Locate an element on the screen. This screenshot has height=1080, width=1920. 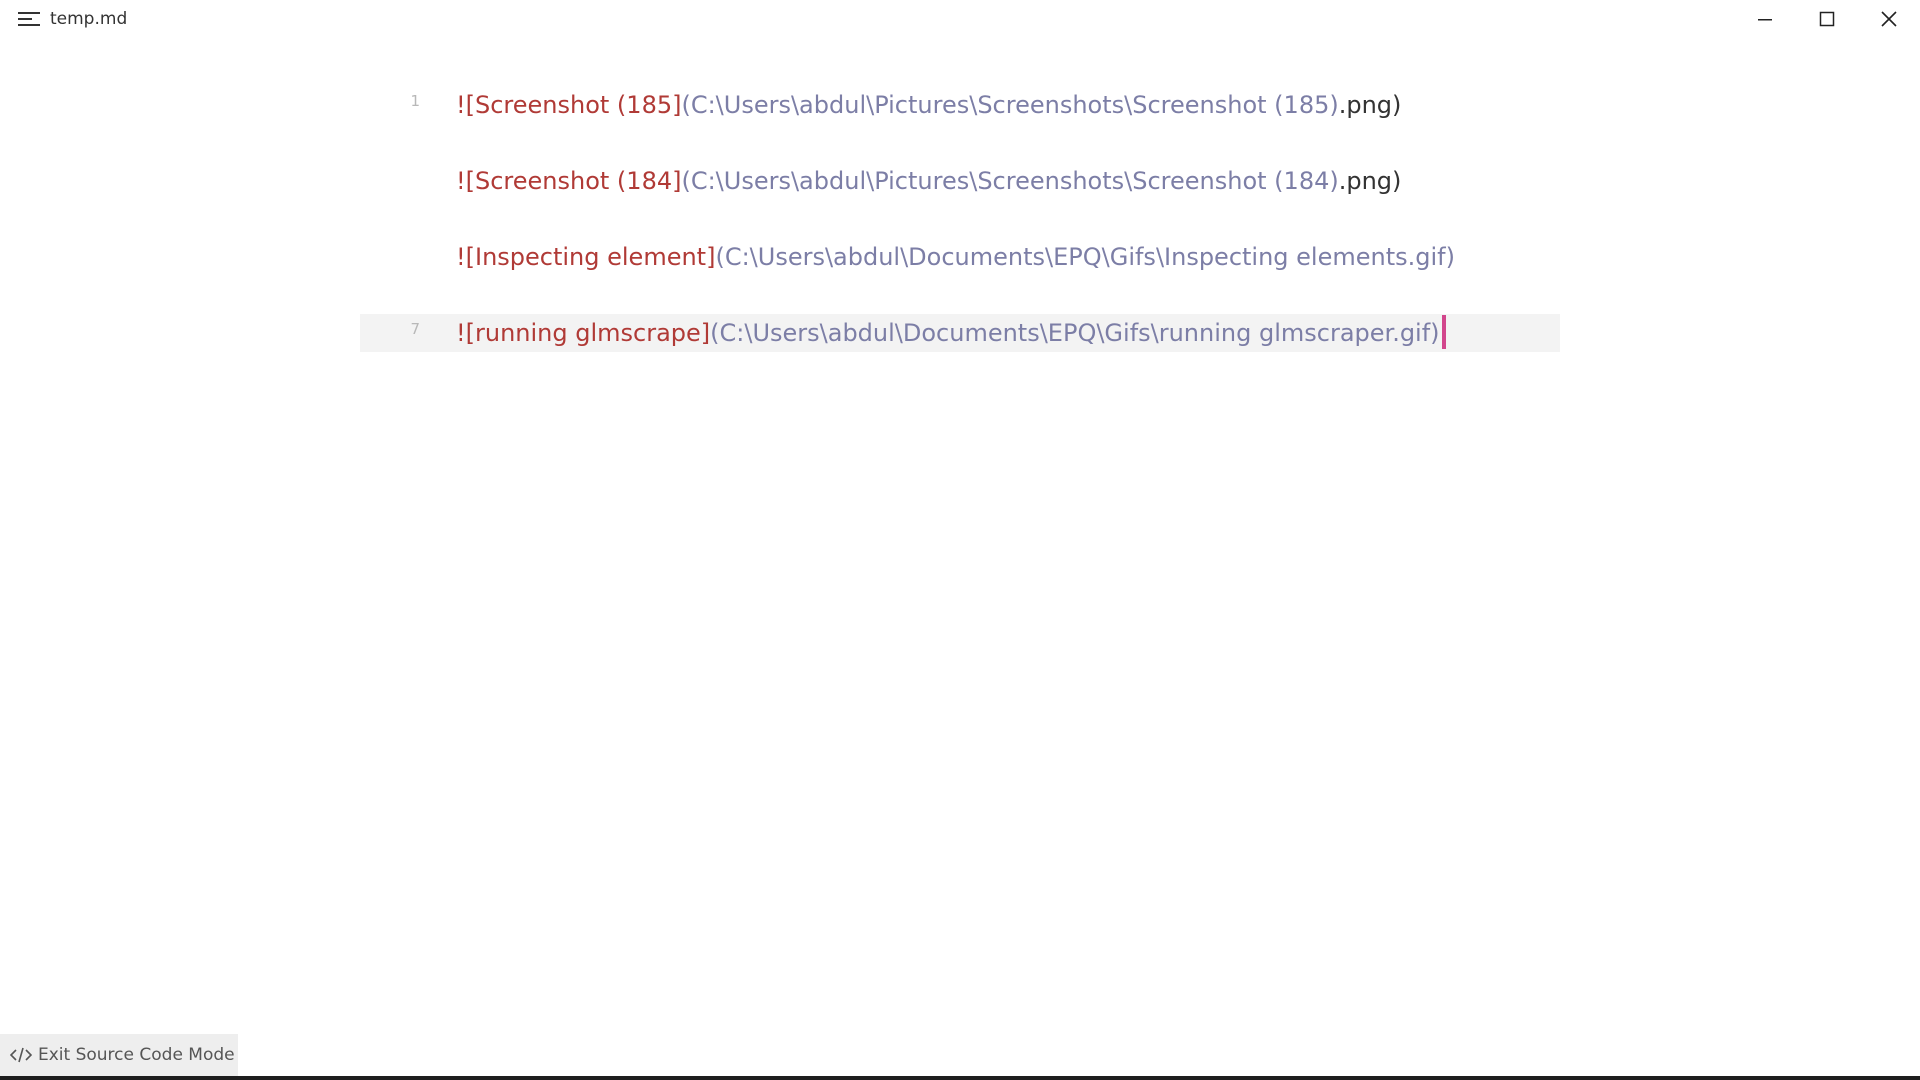
image-alt-text: ![Inspecting element] is located at coordinates (586, 257).